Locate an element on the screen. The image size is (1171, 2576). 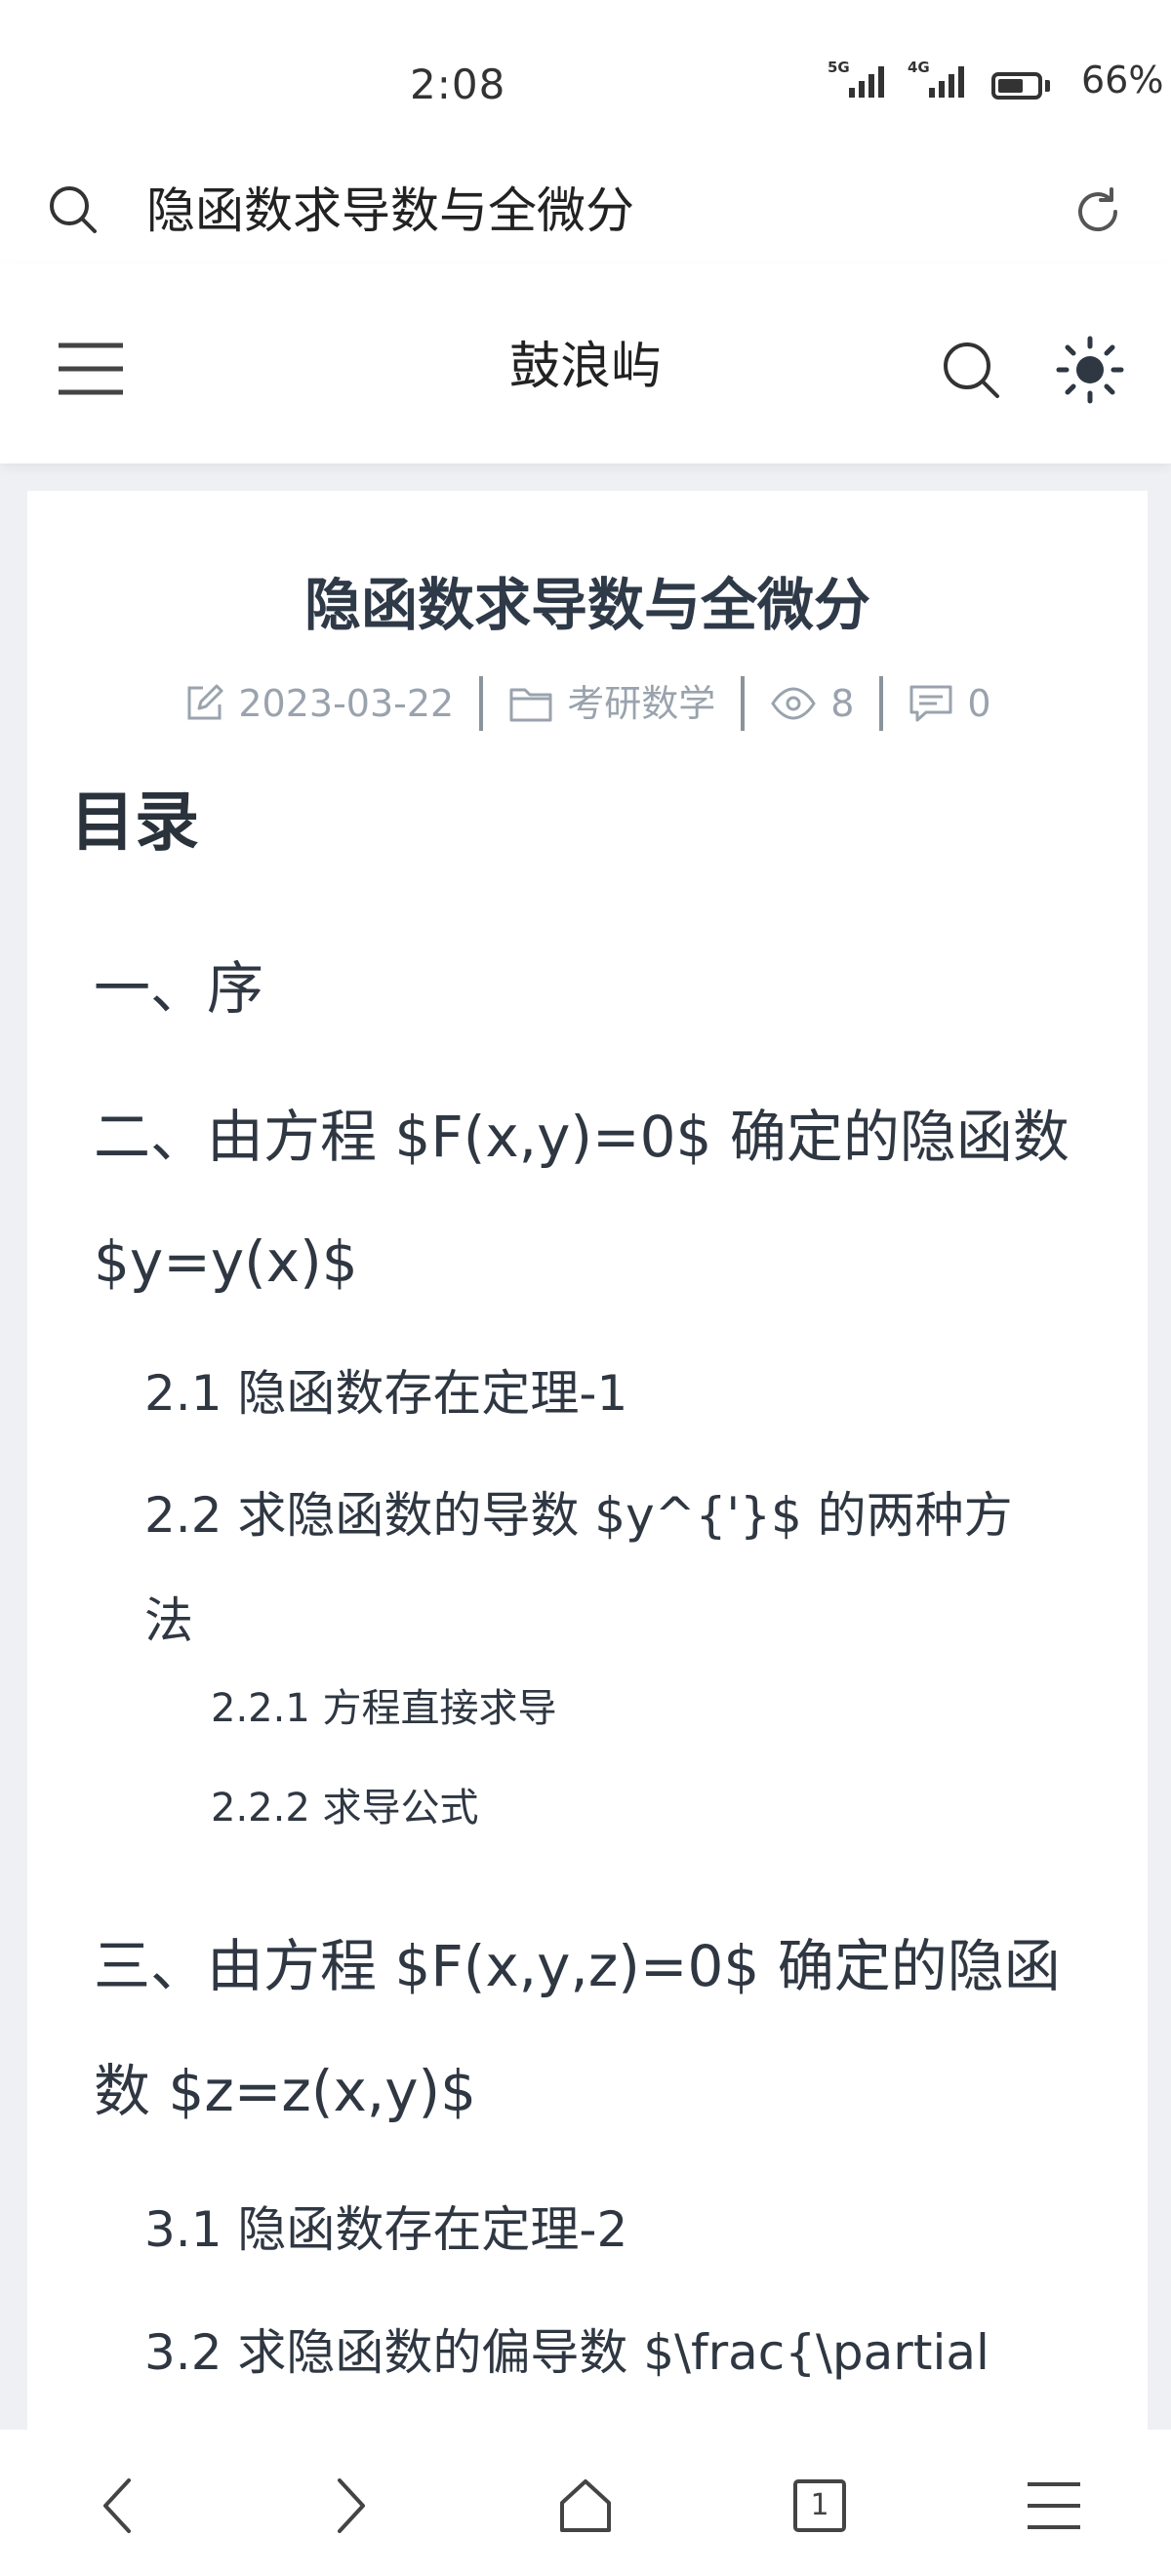
status-indicators: 5G 4G 66% is located at coordinates (995, 80).